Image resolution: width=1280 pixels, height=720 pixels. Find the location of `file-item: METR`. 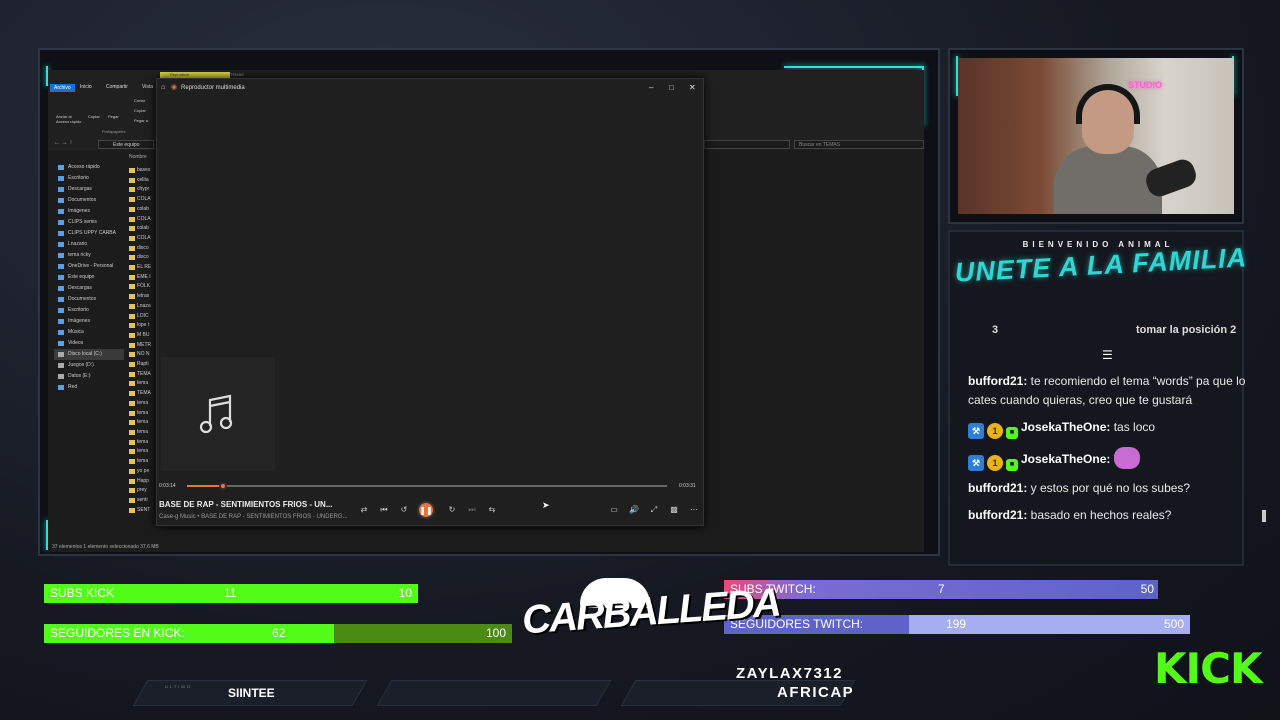

file-item: METR is located at coordinates (143, 346).